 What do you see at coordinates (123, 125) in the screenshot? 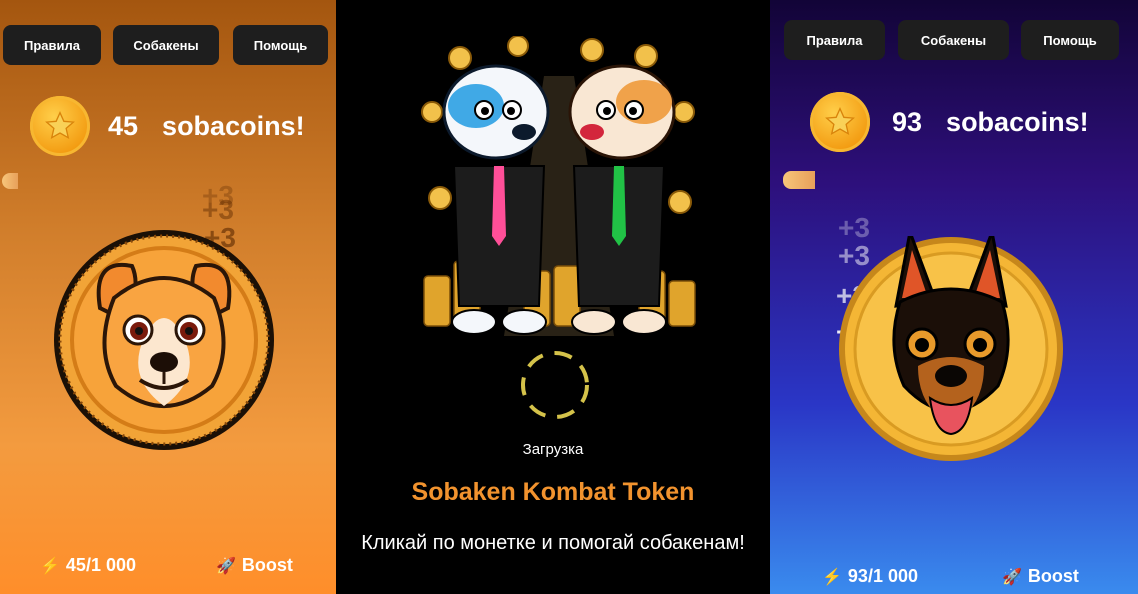
I see `balance-amount: 45` at bounding box center [123, 125].